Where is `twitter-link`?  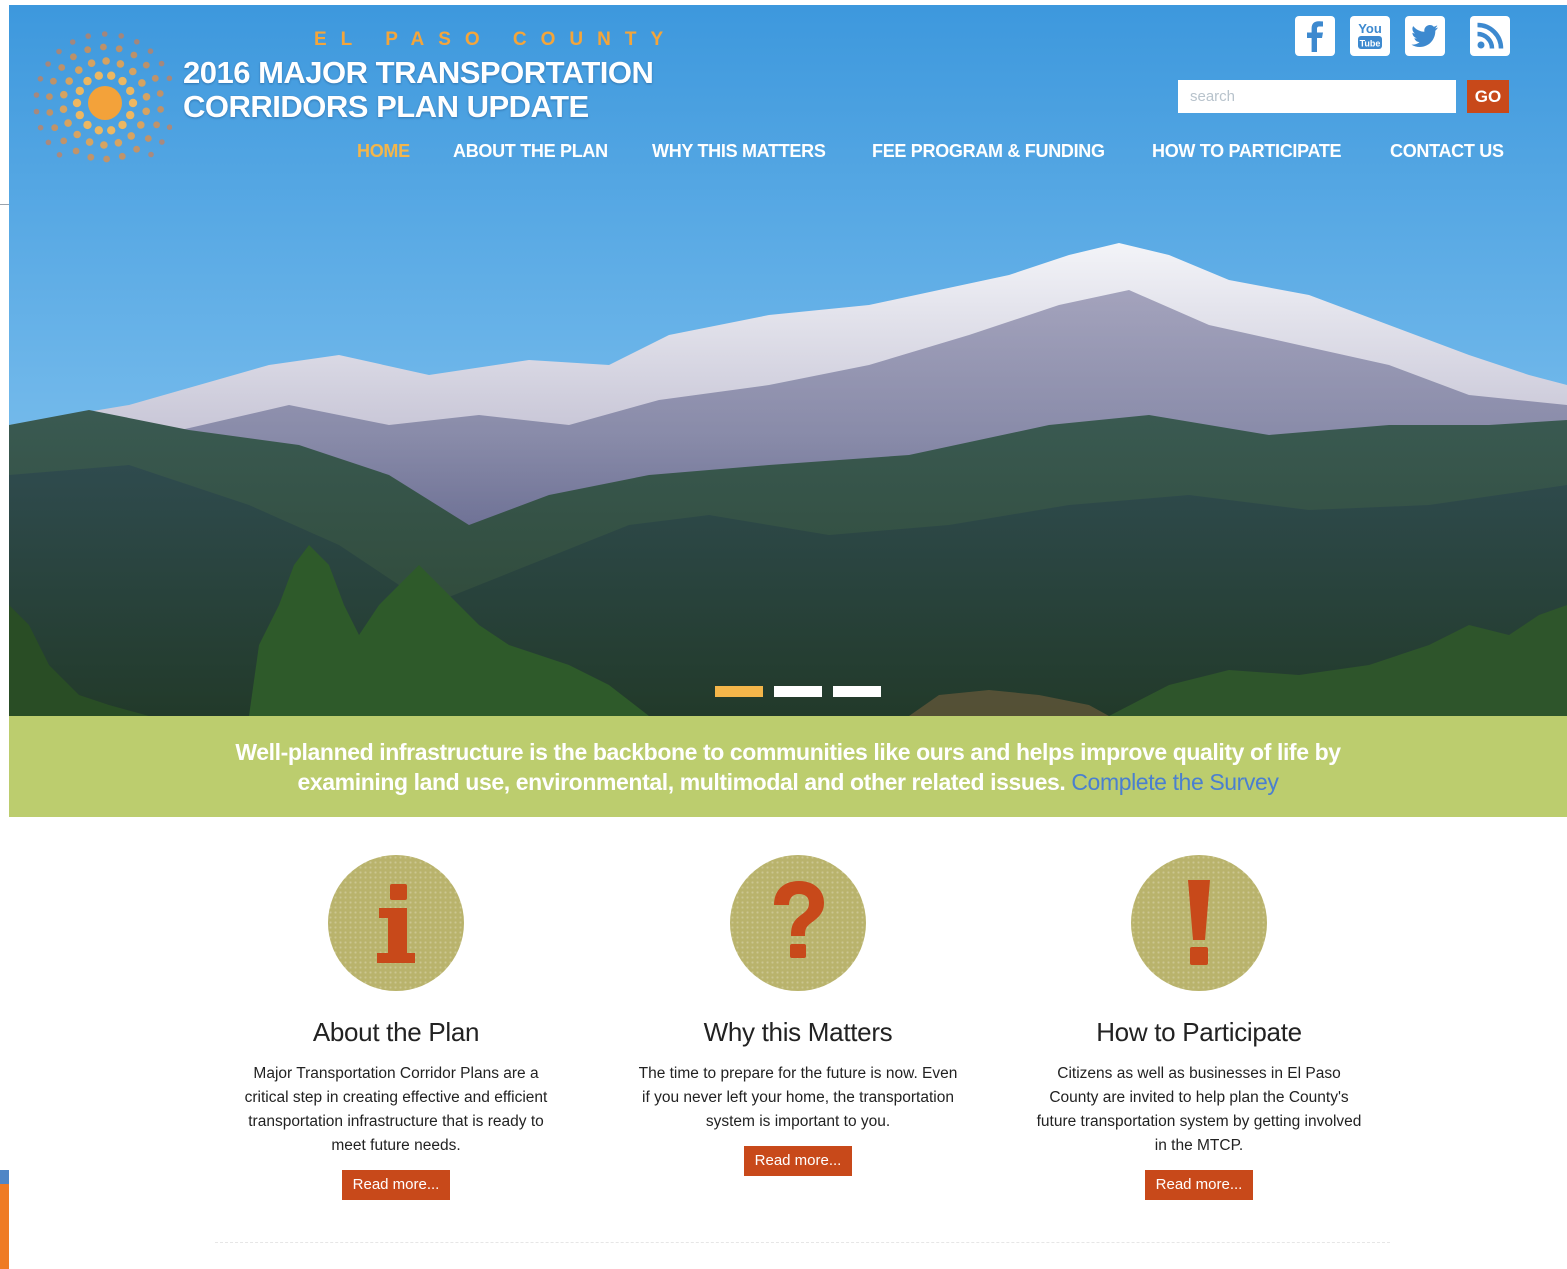
twitter-link is located at coordinates (1425, 36).